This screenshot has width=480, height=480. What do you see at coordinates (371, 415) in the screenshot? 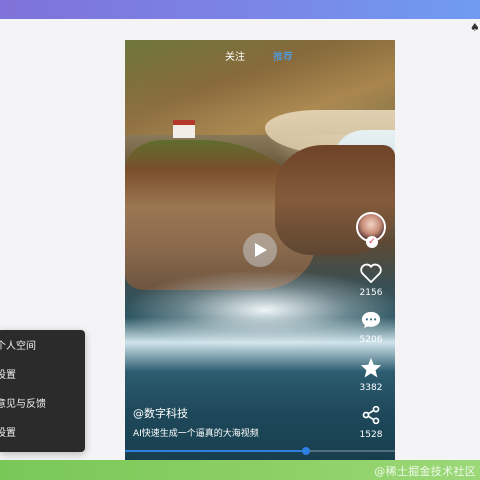
I see `share-icon` at bounding box center [371, 415].